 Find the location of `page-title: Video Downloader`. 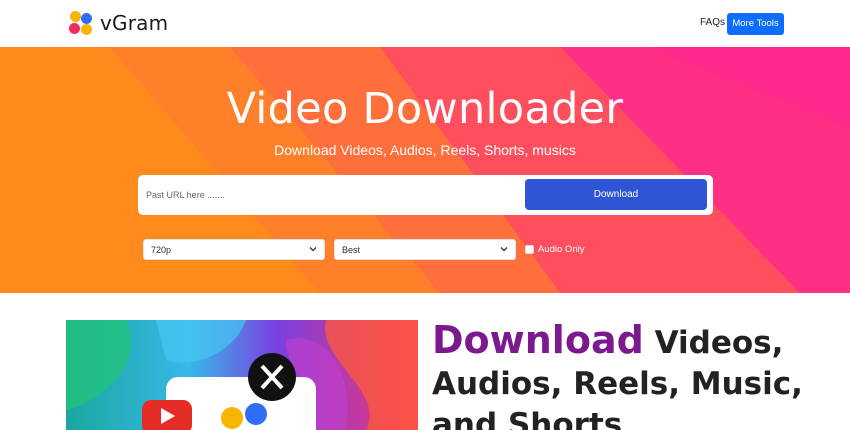

page-title: Video Downloader is located at coordinates (425, 109).